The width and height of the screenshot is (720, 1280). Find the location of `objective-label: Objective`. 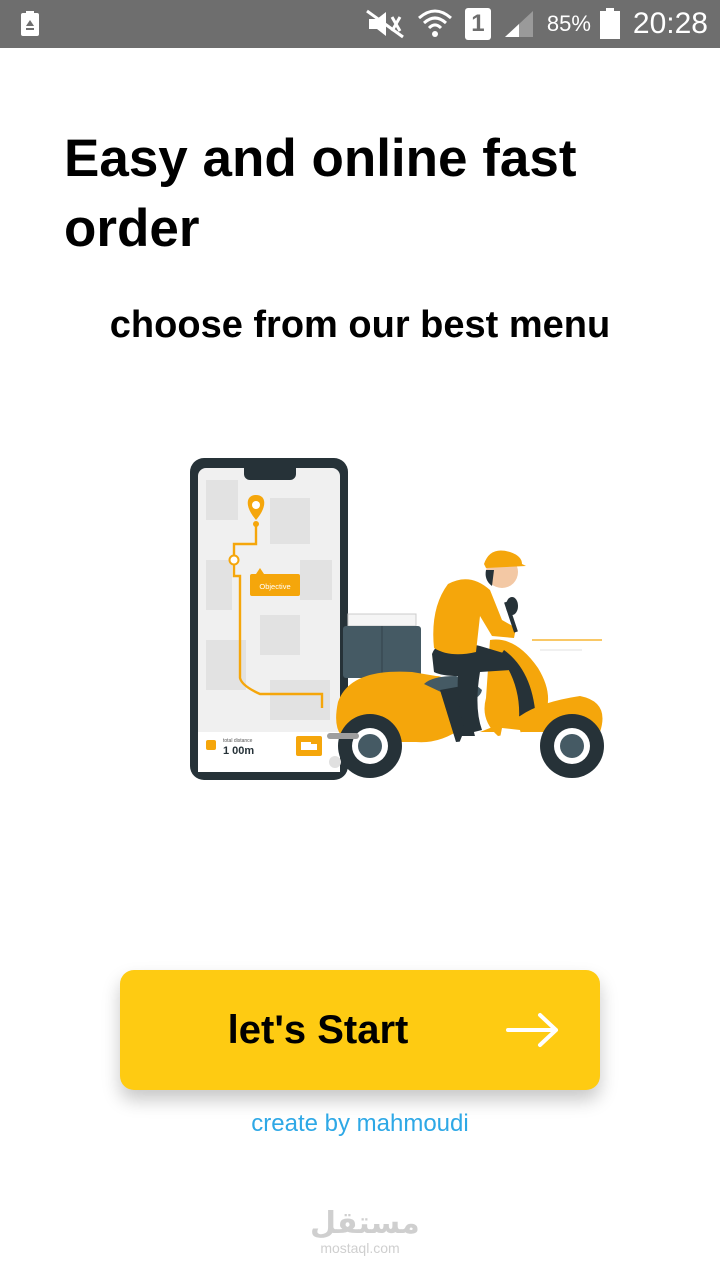

objective-label: Objective is located at coordinates (274, 586).